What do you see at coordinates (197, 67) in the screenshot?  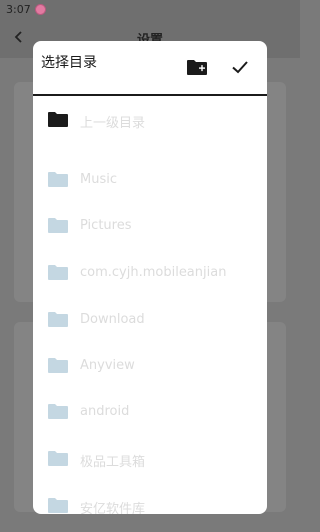 I see `new-folder-icon` at bounding box center [197, 67].